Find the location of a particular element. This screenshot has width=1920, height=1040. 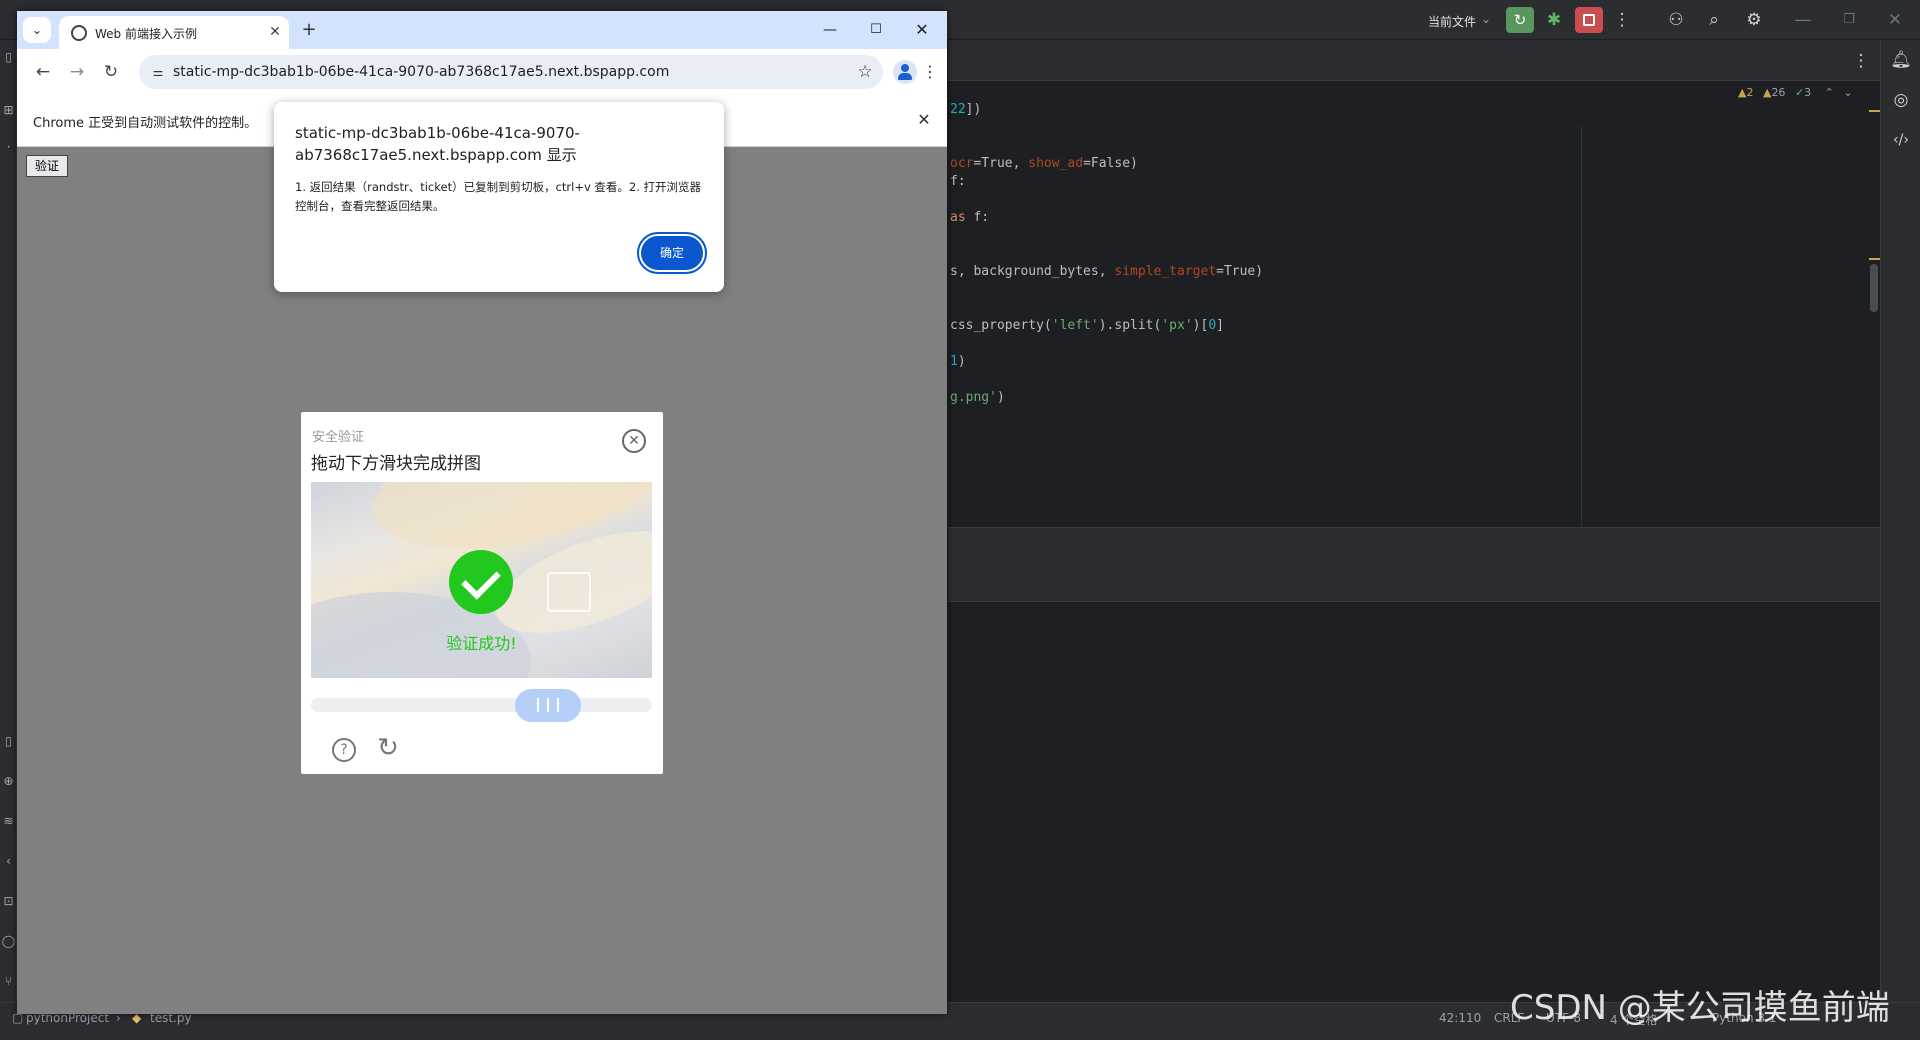

tab-search-button: ⌄ is located at coordinates (37, 30).